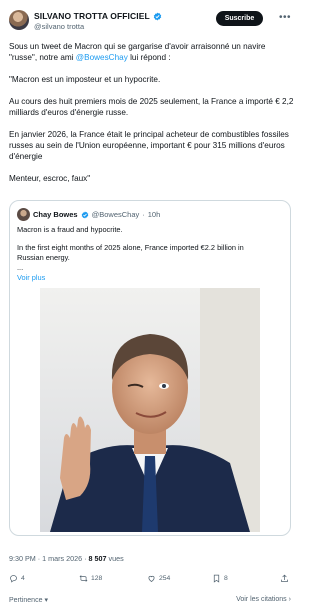 This screenshot has height=613, width=320. I want to click on chevron-down-icon: ▾, so click(46, 600).